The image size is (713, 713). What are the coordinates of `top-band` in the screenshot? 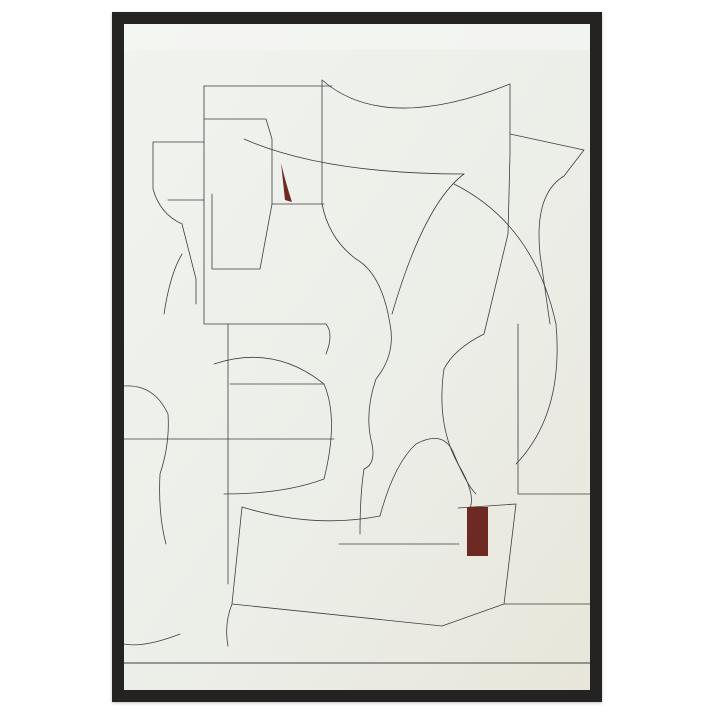 It's located at (357, 37).